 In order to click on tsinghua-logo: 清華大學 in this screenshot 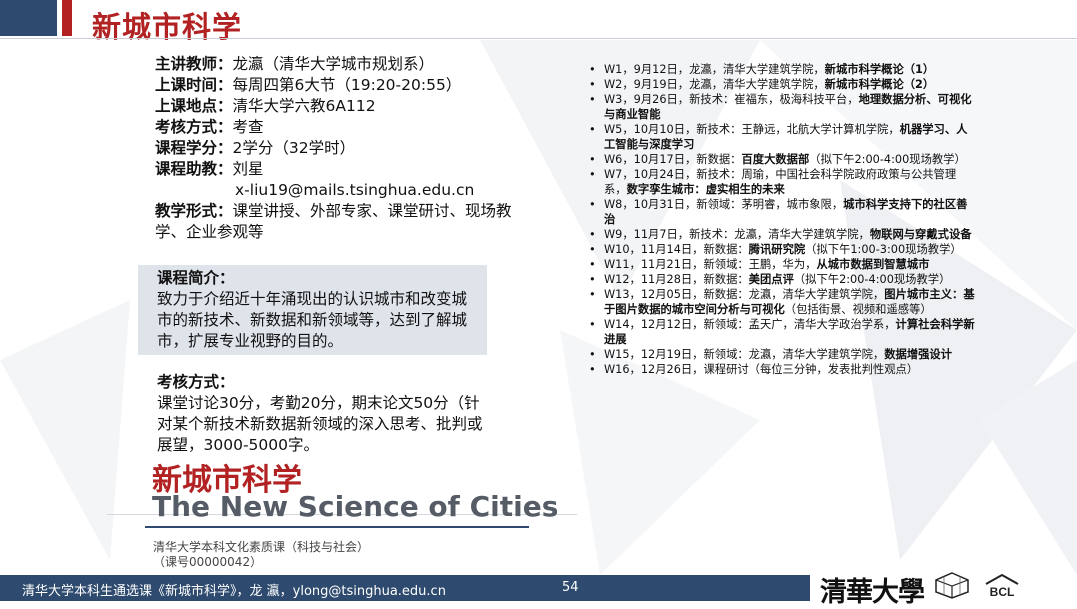, I will do `click(872, 592)`.